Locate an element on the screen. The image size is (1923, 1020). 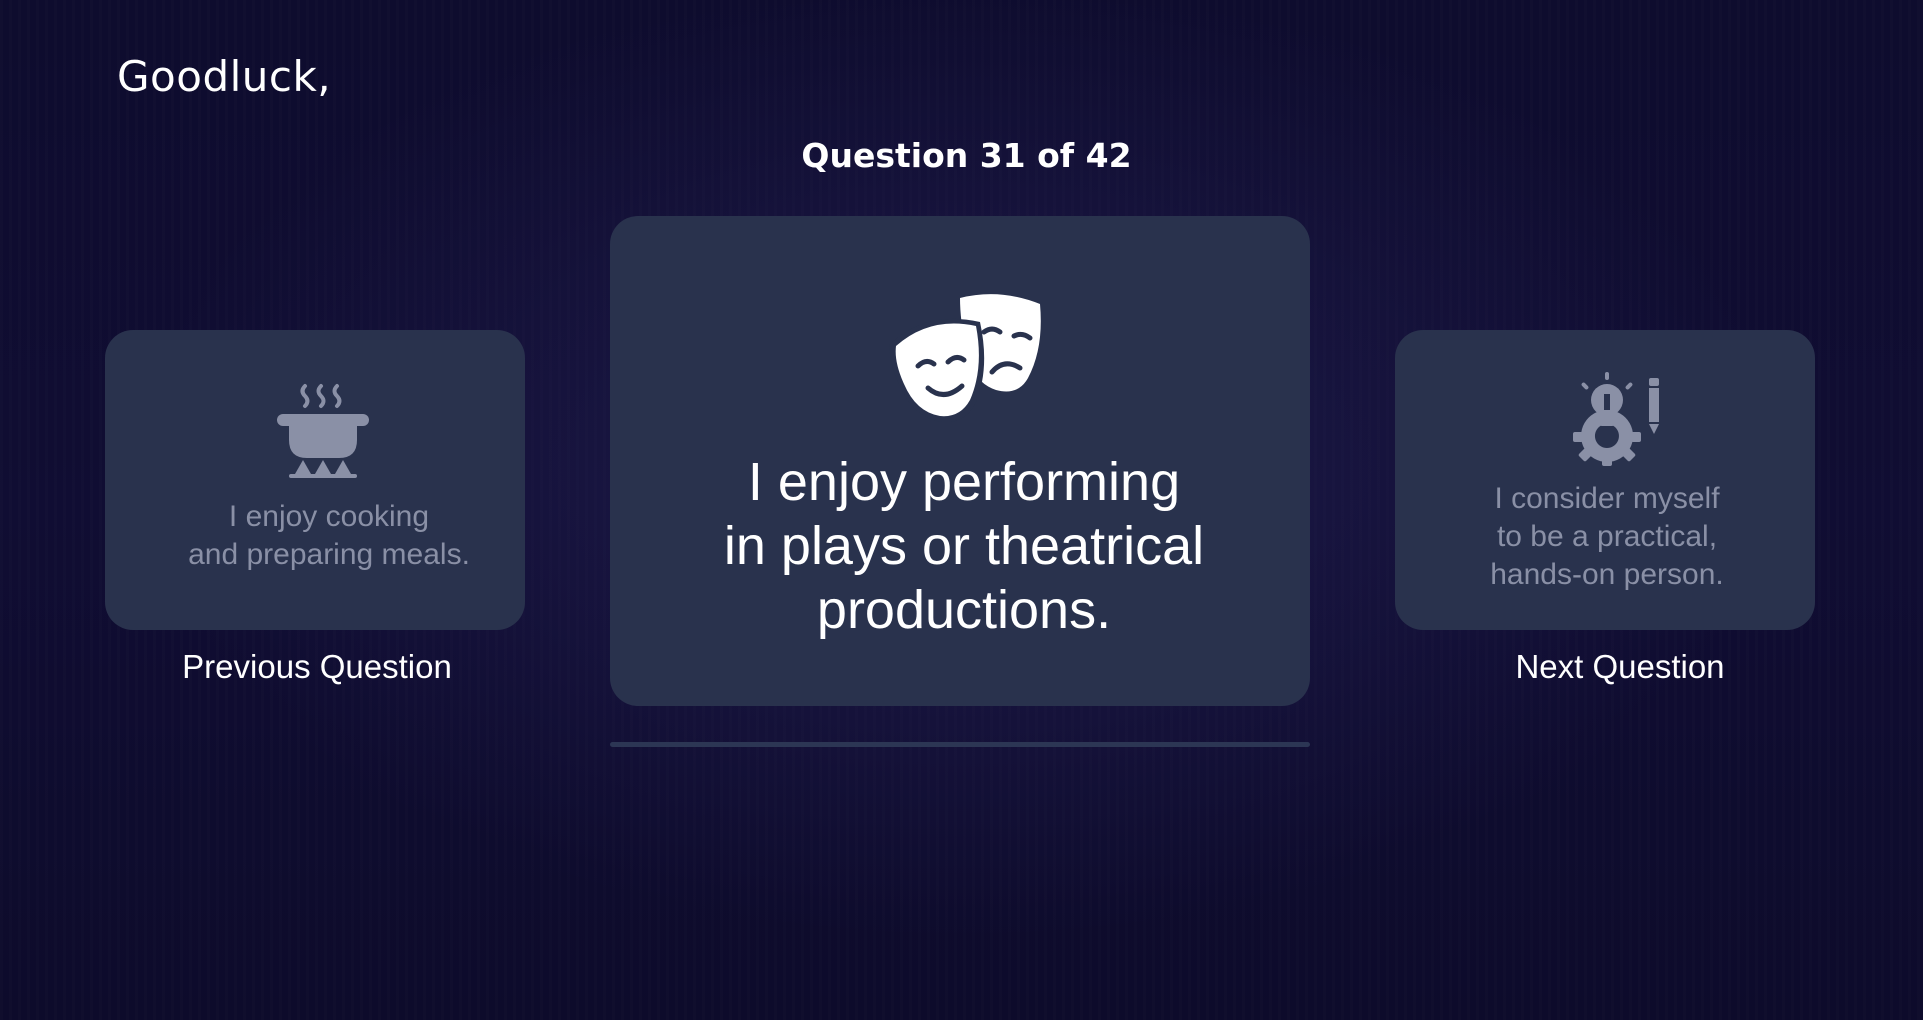
theater-masks-icon is located at coordinates (966, 359).